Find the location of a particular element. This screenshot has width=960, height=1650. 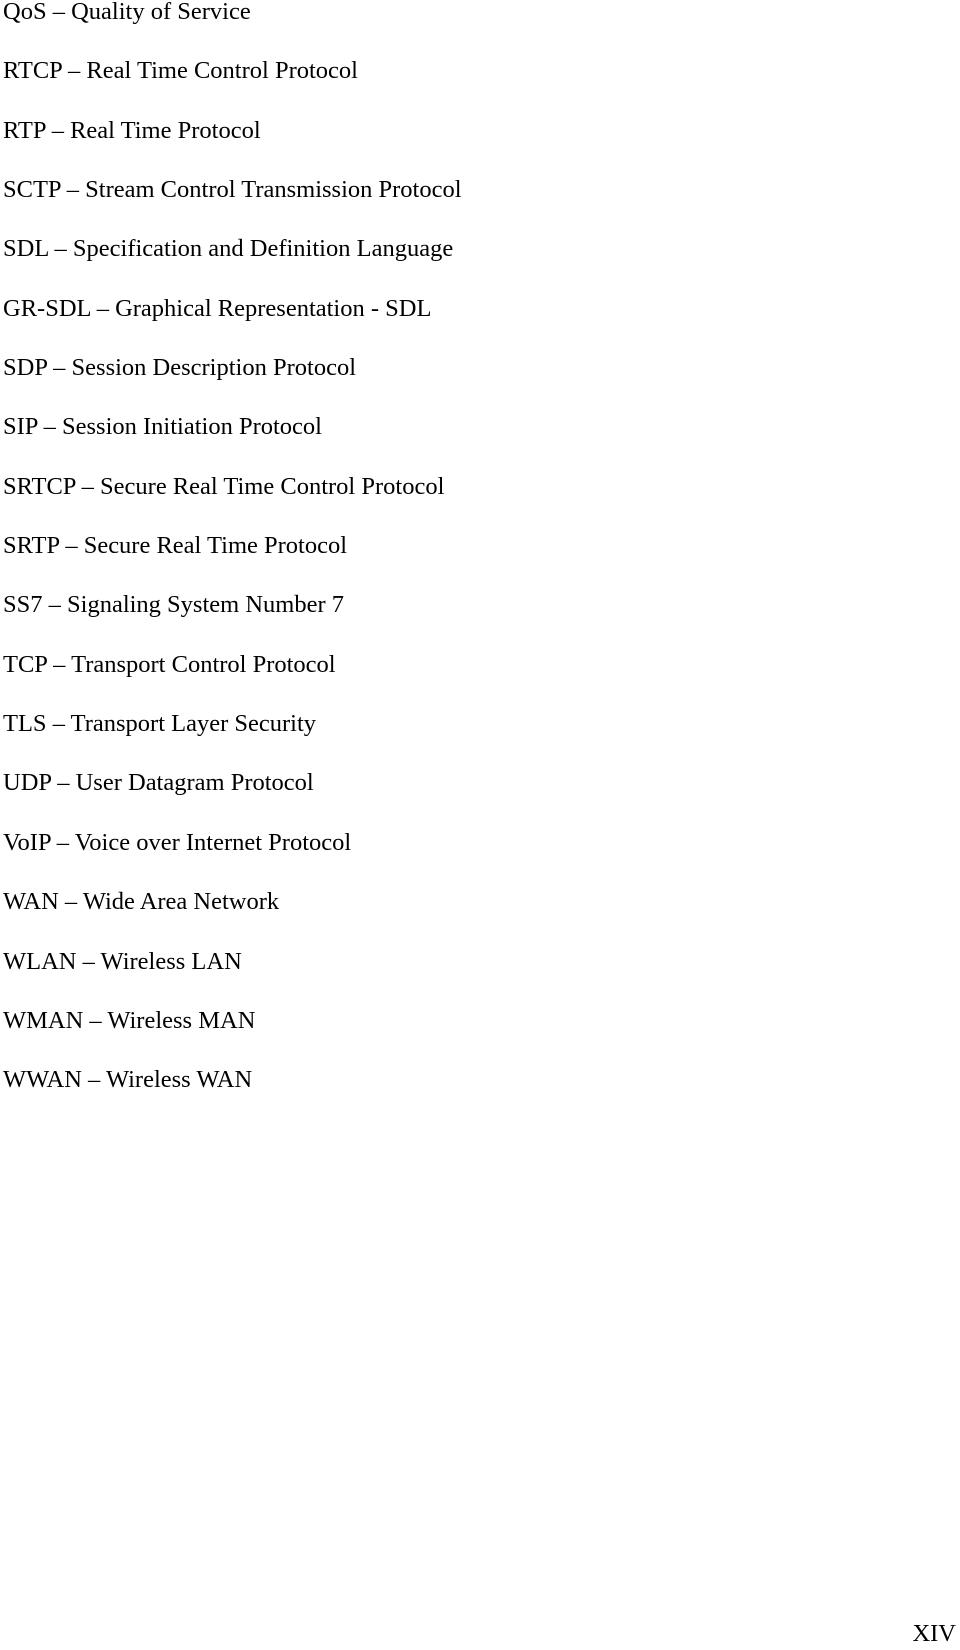

abbreviation-term: VoIP is located at coordinates (27, 842).